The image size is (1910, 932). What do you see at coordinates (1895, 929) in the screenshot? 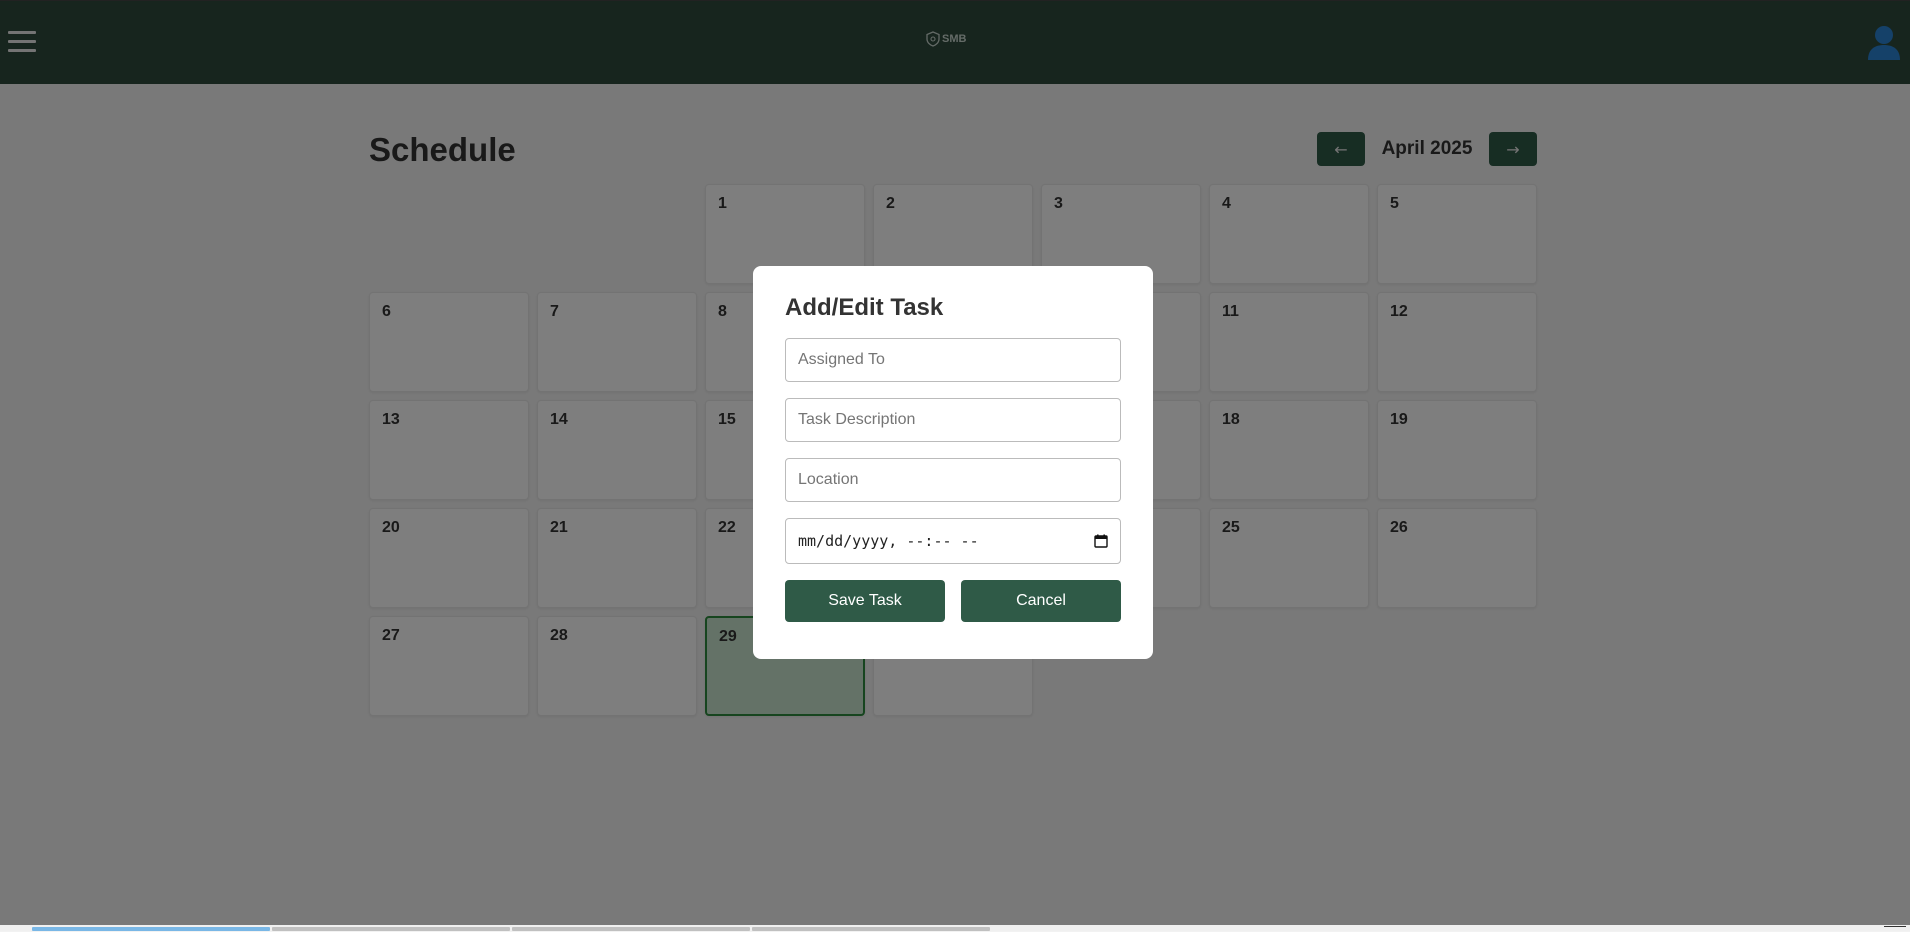
I see `taskbar-tray-icon` at bounding box center [1895, 929].